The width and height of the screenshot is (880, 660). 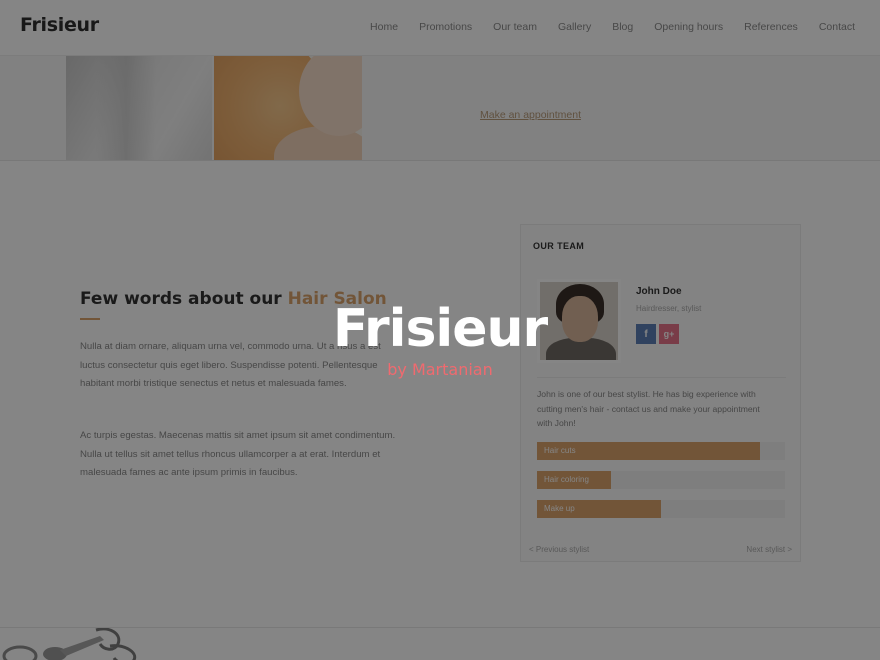 What do you see at coordinates (440, 369) in the screenshot?
I see `overlay-subtitle: by Martanian` at bounding box center [440, 369].